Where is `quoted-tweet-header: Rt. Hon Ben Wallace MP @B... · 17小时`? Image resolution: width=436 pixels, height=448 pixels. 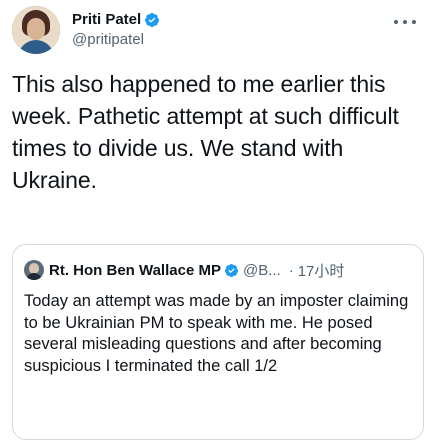 quoted-tweet-header: Rt. Hon Ben Wallace MP @B... · 17小时 is located at coordinates (219, 270).